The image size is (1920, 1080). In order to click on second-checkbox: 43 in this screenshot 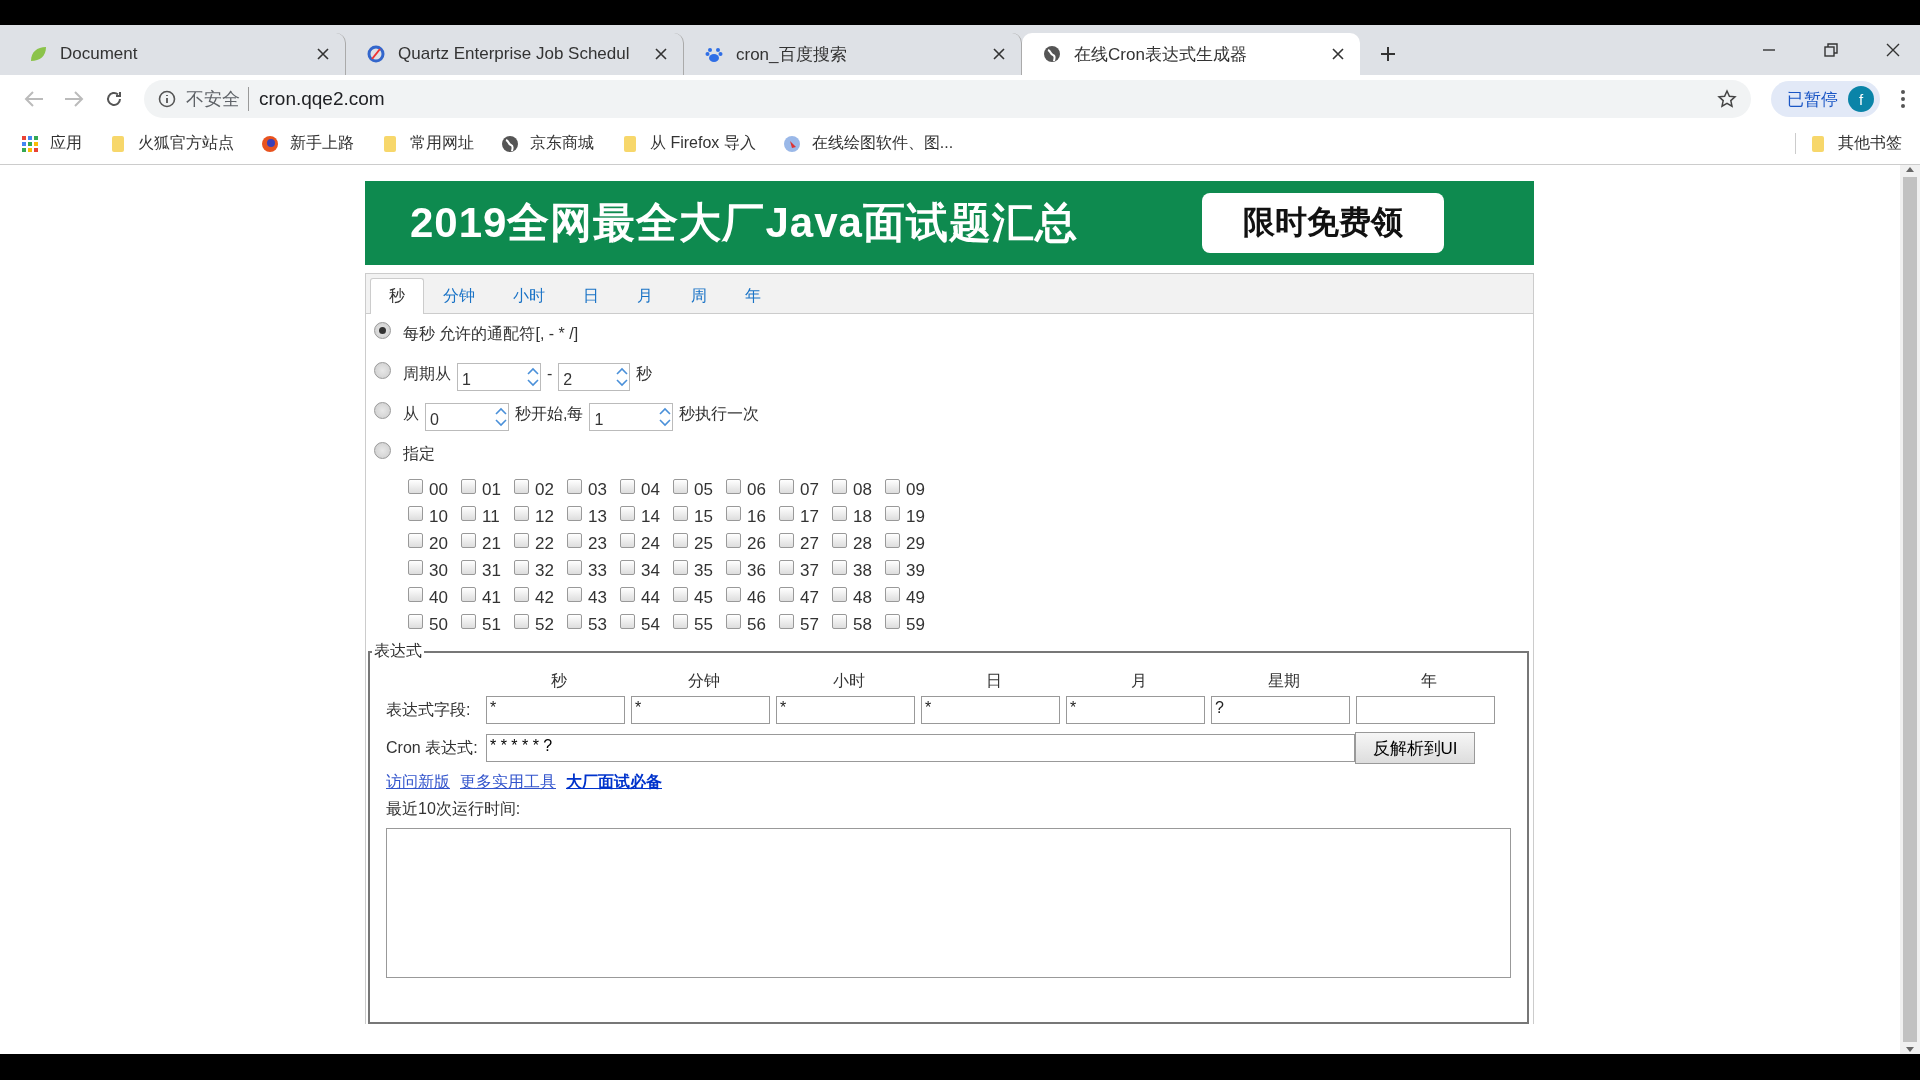, I will do `click(593, 598)`.